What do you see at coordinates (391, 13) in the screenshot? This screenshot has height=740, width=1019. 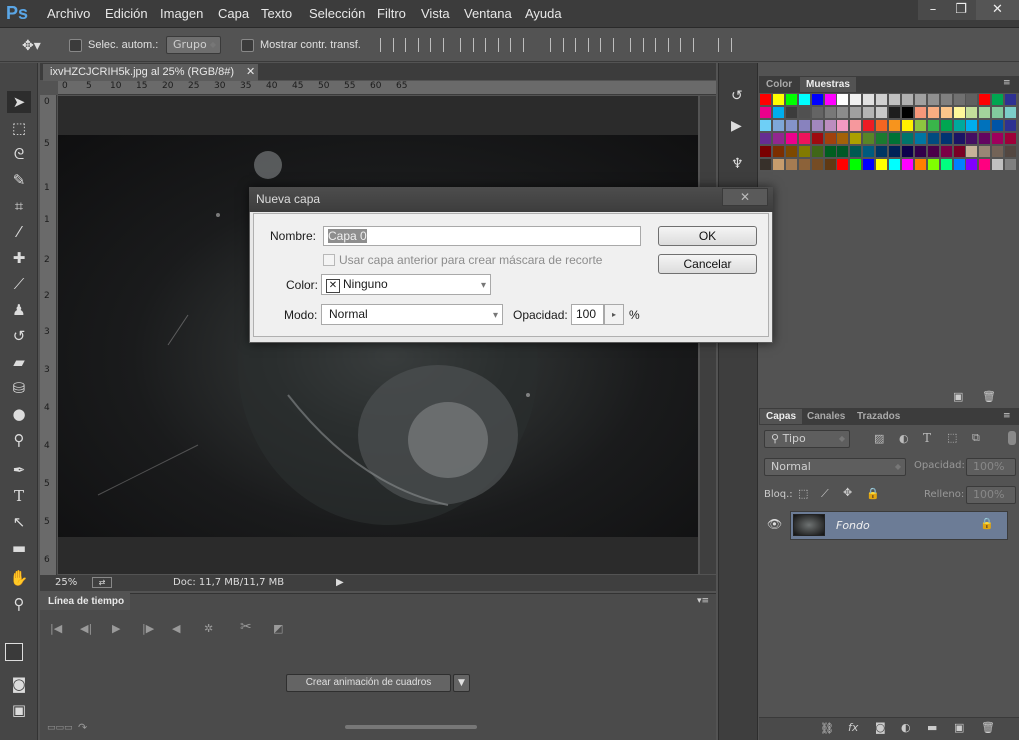 I see `menu-filtro: Filtro` at bounding box center [391, 13].